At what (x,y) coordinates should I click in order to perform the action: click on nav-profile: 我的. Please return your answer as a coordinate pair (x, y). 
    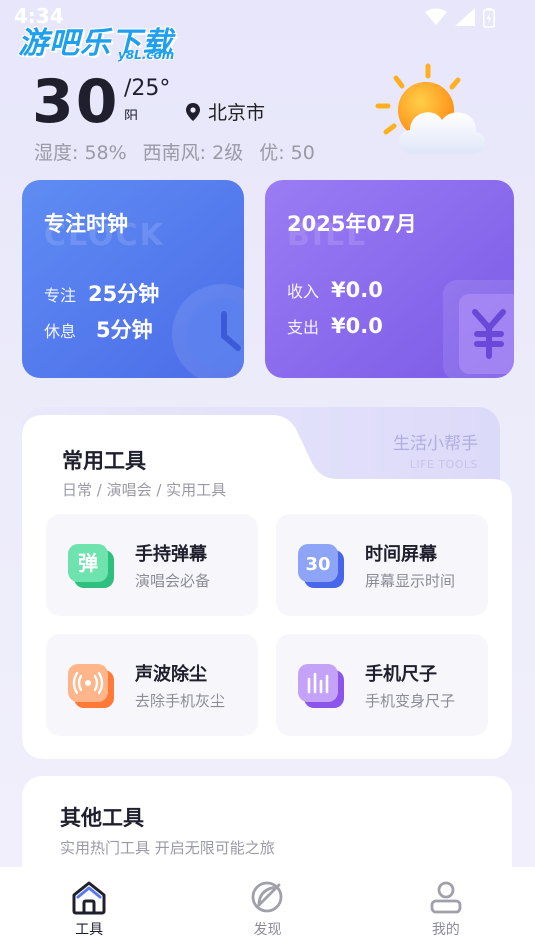
    Looking at the image, I should click on (446, 909).